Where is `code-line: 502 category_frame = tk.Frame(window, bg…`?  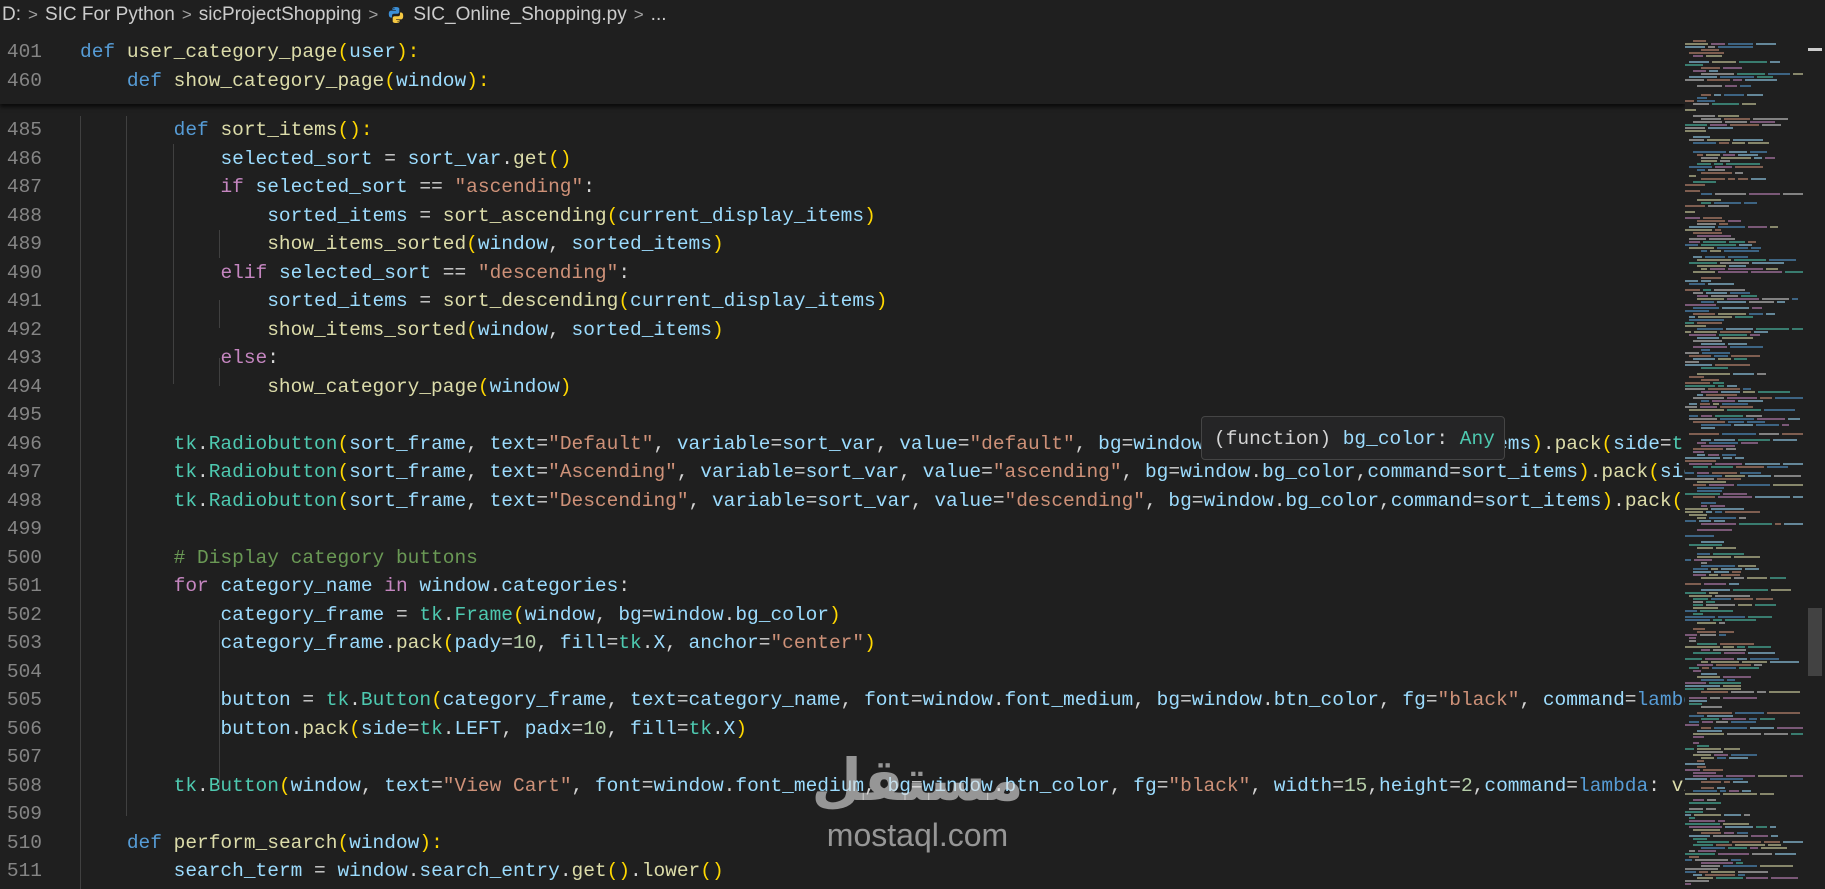 code-line: 502 category_frame = tk.Frame(window, bg… is located at coordinates (842, 615).